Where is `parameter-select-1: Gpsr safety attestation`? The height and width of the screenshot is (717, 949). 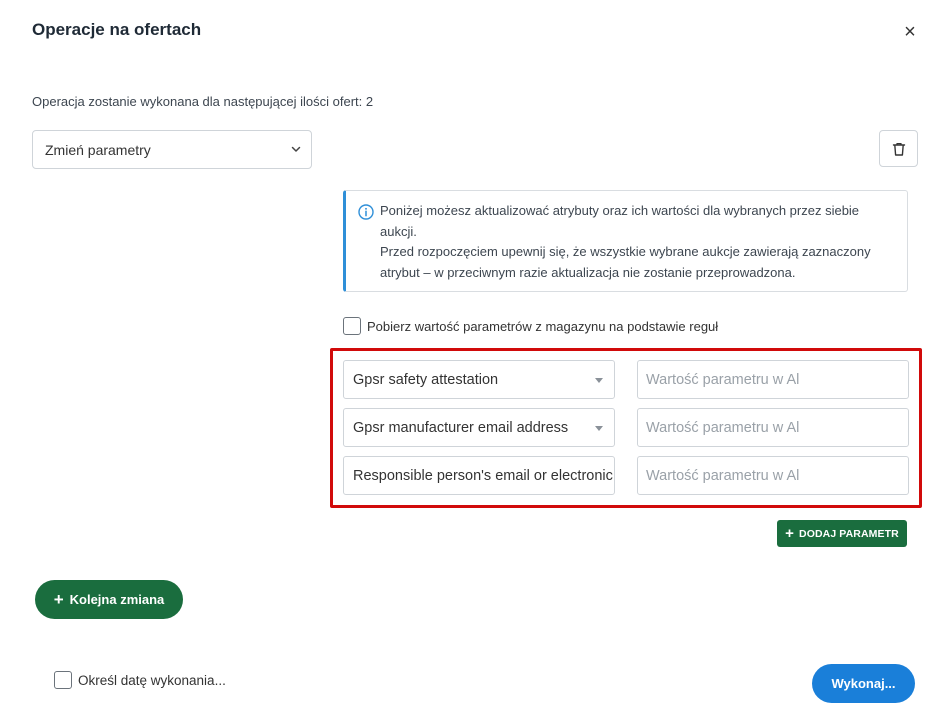 parameter-select-1: Gpsr safety attestation is located at coordinates (479, 379).